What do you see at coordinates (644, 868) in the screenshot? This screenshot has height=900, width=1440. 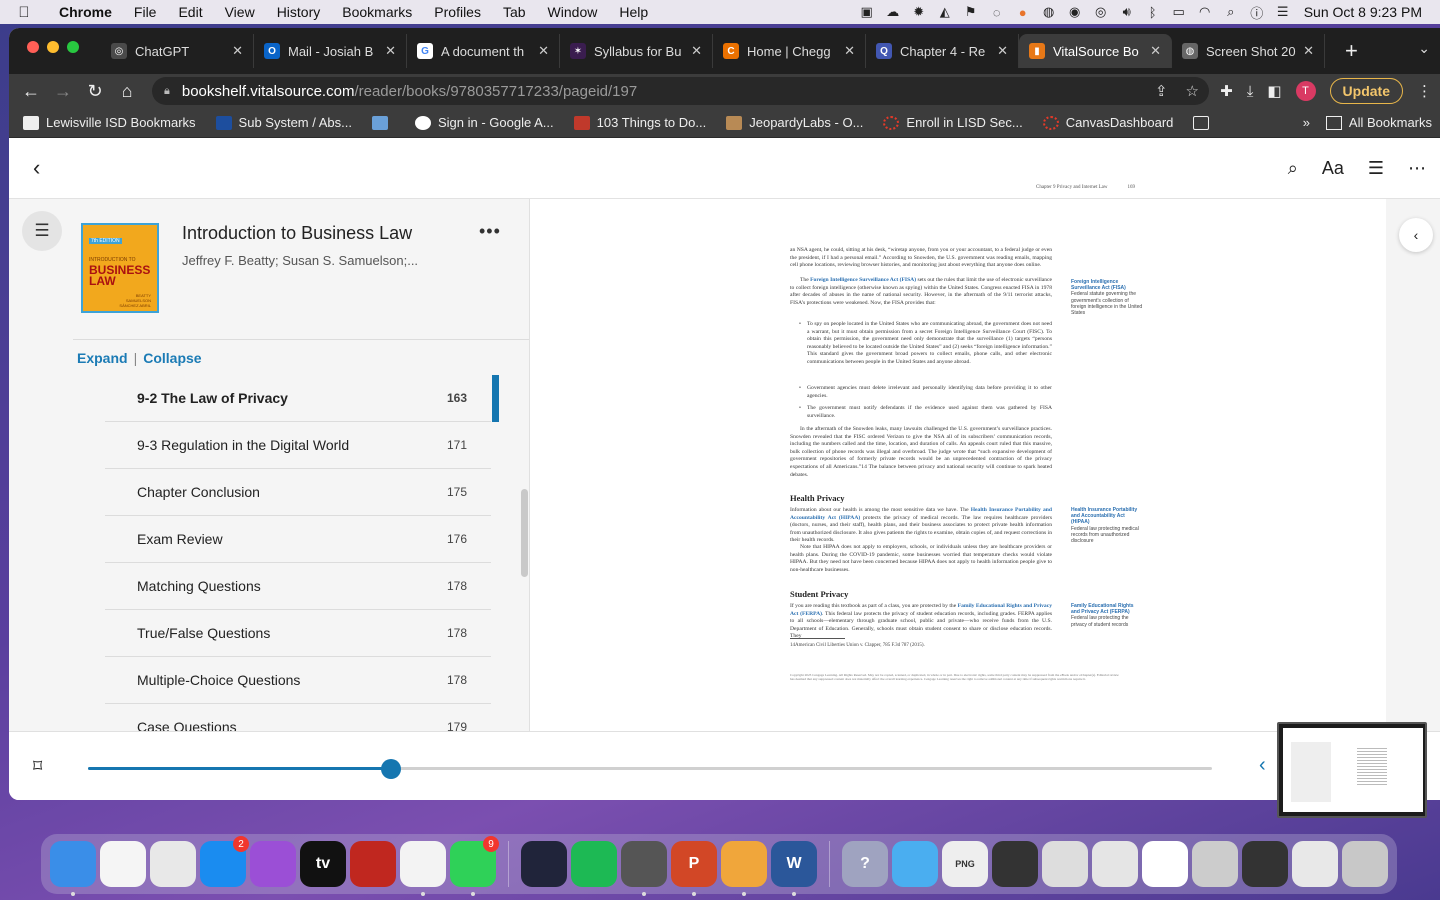 I see `system-utility-icon` at bounding box center [644, 868].